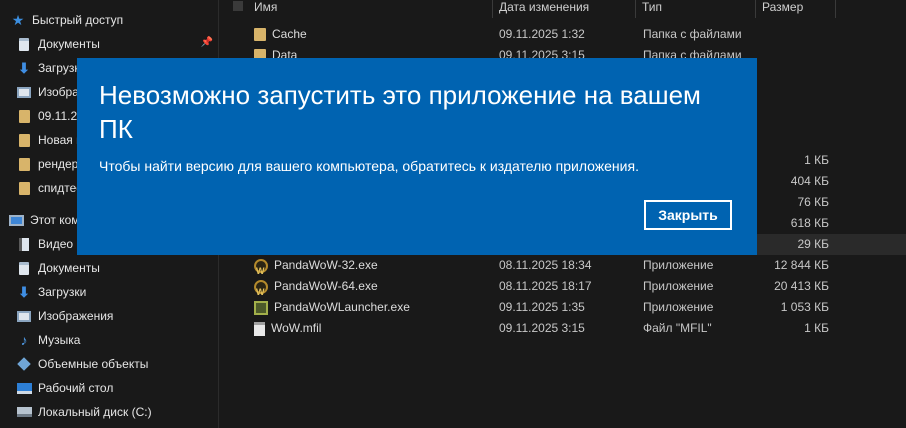 The width and height of the screenshot is (906, 428). I want to click on launcher-app-icon, so click(261, 307).